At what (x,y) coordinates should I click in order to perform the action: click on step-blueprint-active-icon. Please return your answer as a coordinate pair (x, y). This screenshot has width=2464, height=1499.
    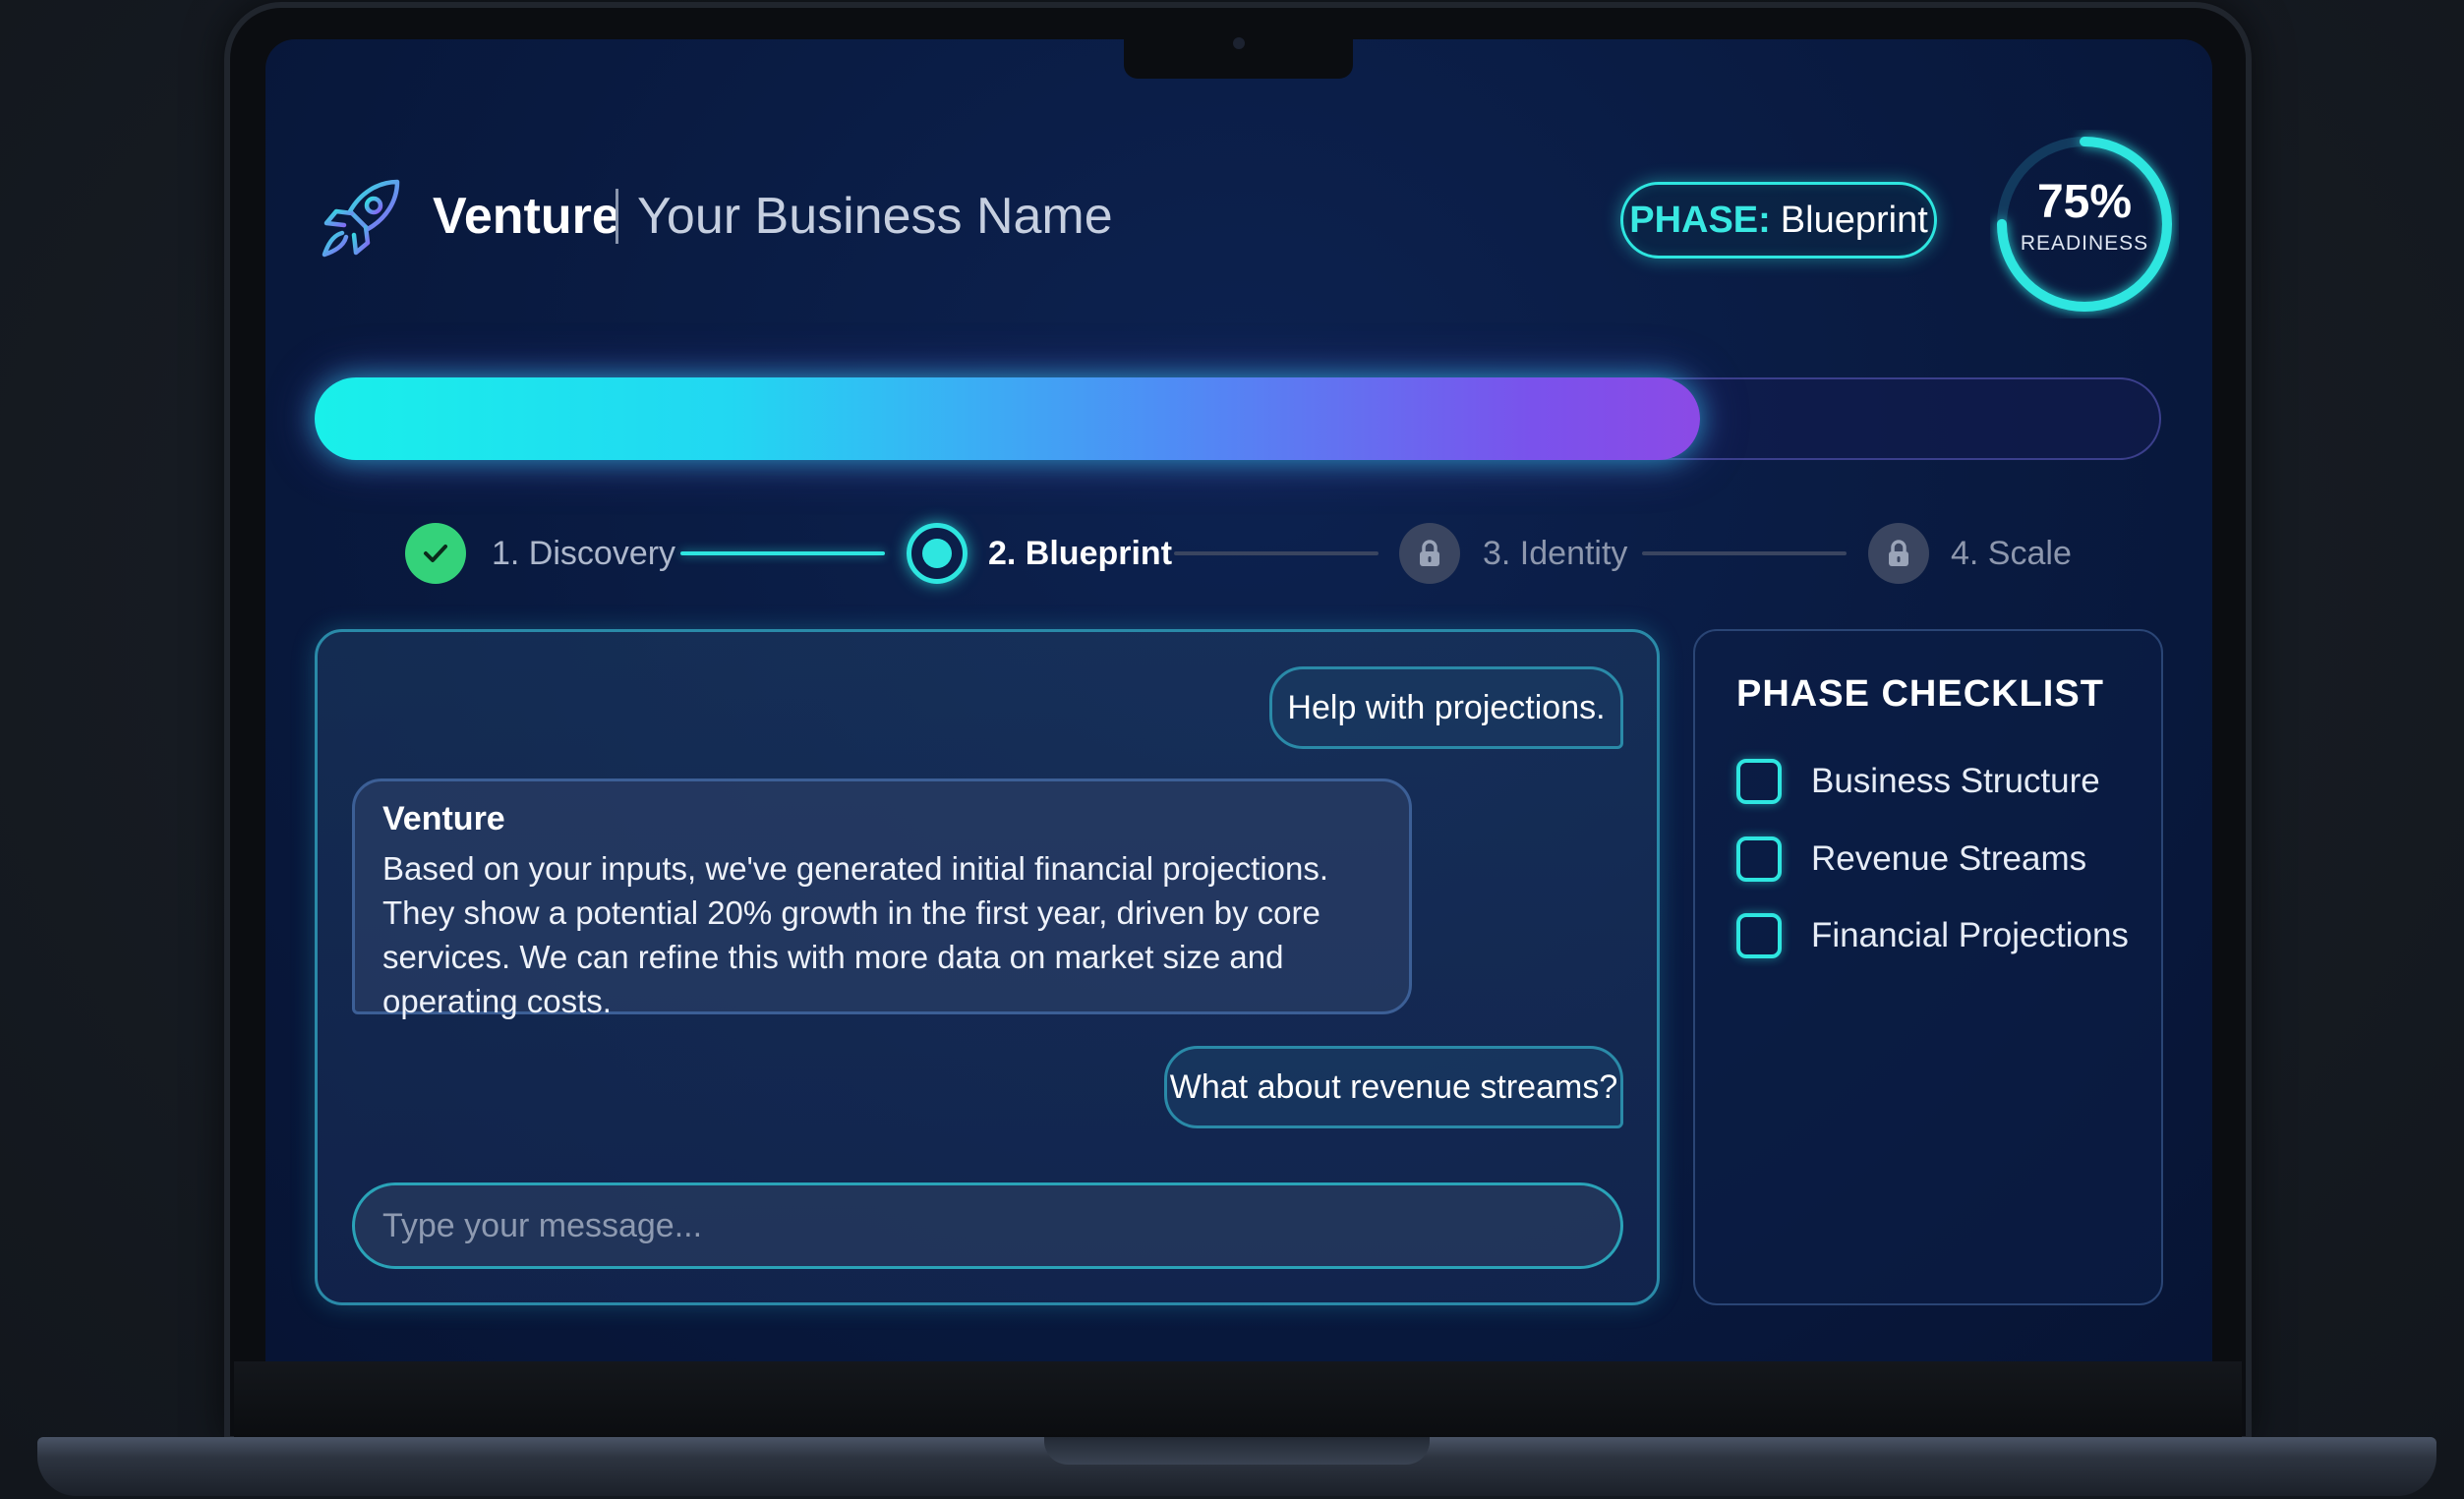
    Looking at the image, I should click on (937, 553).